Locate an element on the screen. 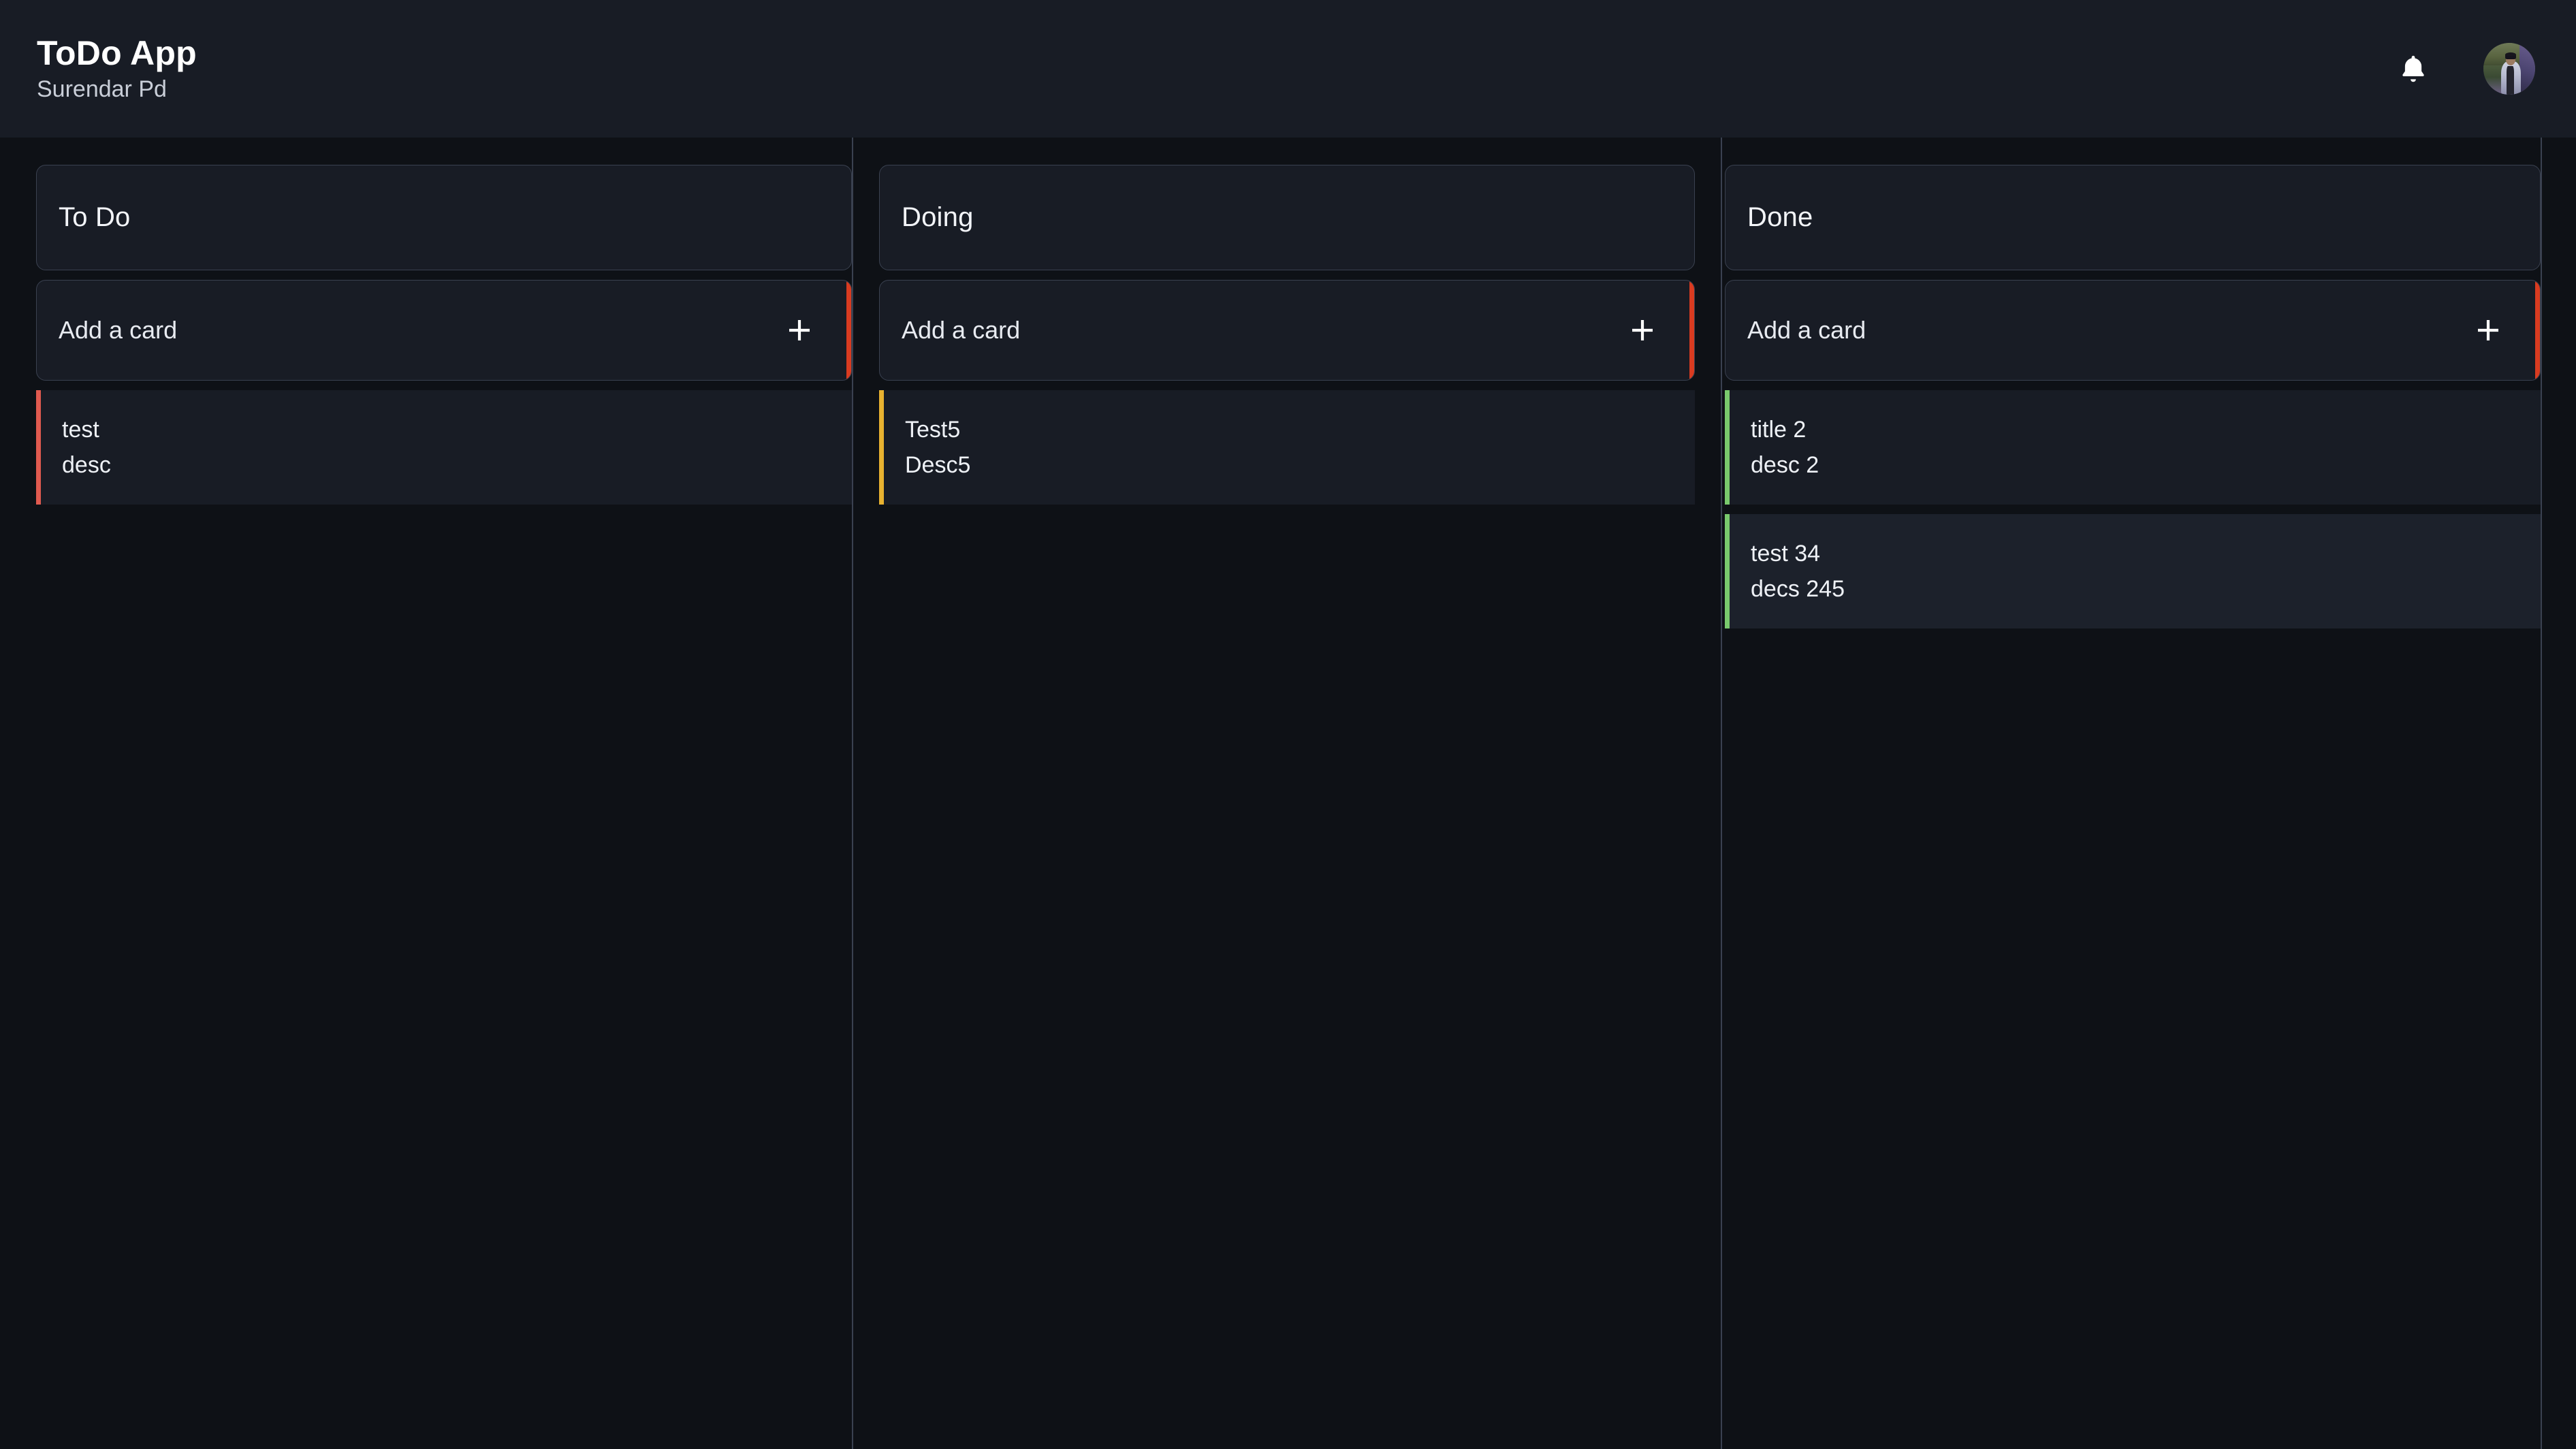 This screenshot has width=2576, height=1449. task-card: Test5 Desc5 is located at coordinates (1287, 448).